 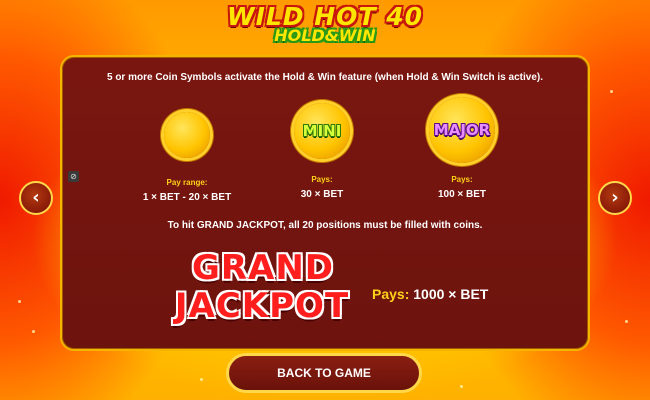 I want to click on back-to-game-button: BACK TO GAME, so click(x=324, y=373).